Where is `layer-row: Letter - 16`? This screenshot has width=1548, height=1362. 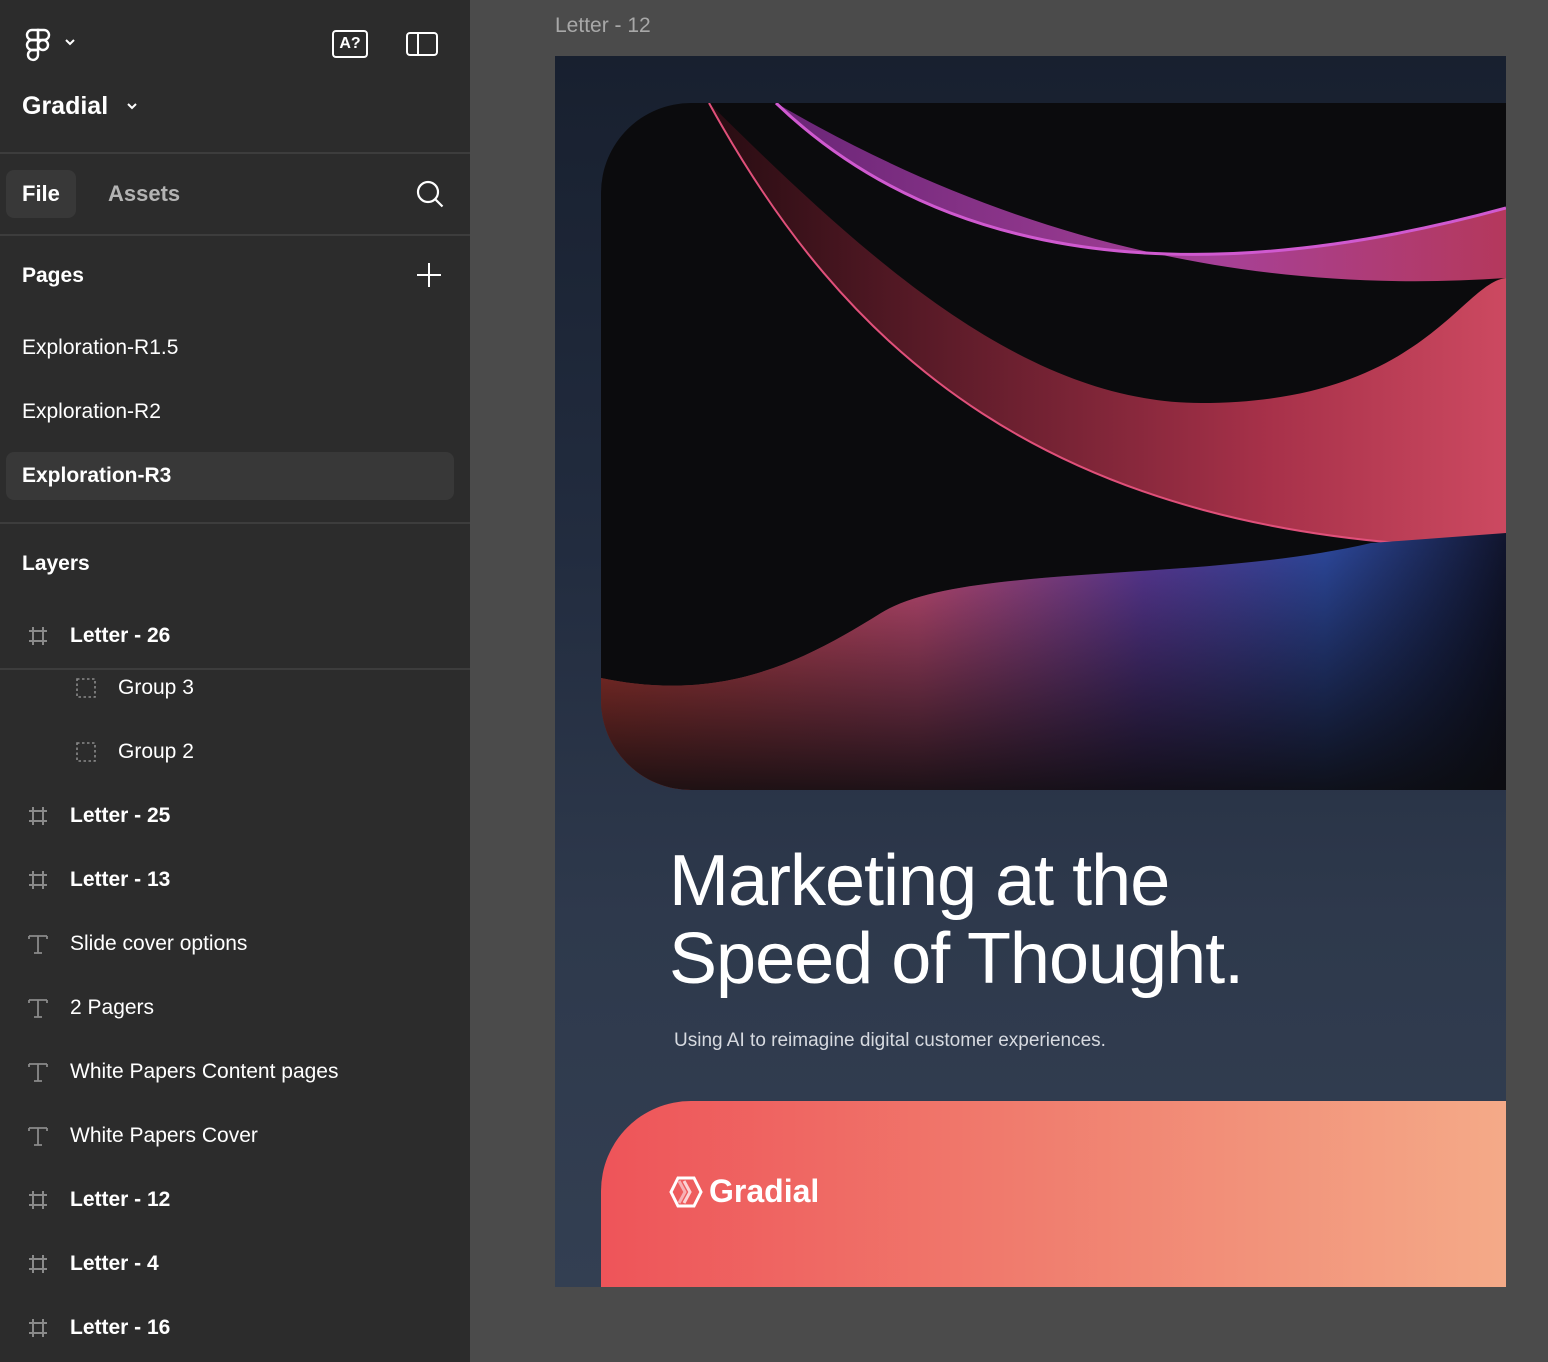 layer-row: Letter - 16 is located at coordinates (235, 1328).